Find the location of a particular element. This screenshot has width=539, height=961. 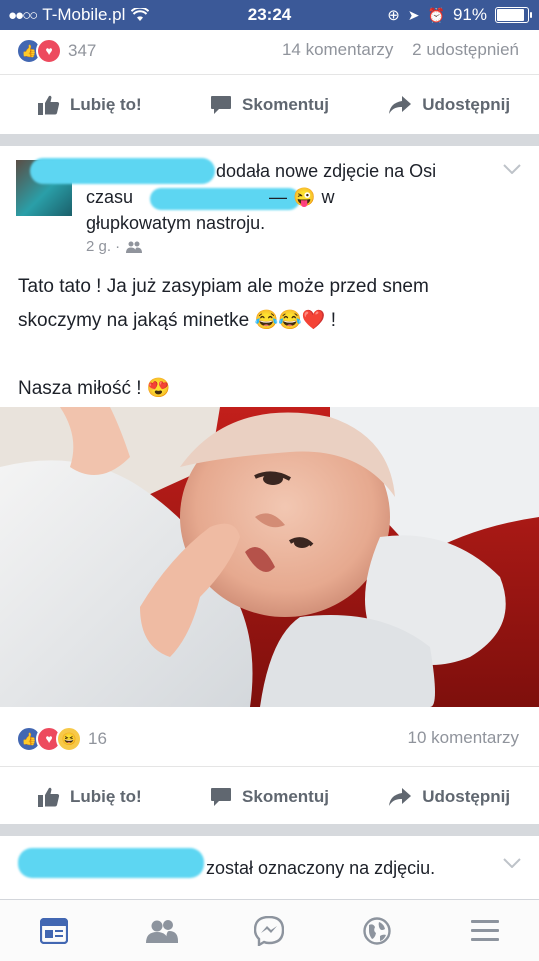

post-text-line: Nasza miłość ! is located at coordinates (80, 388).